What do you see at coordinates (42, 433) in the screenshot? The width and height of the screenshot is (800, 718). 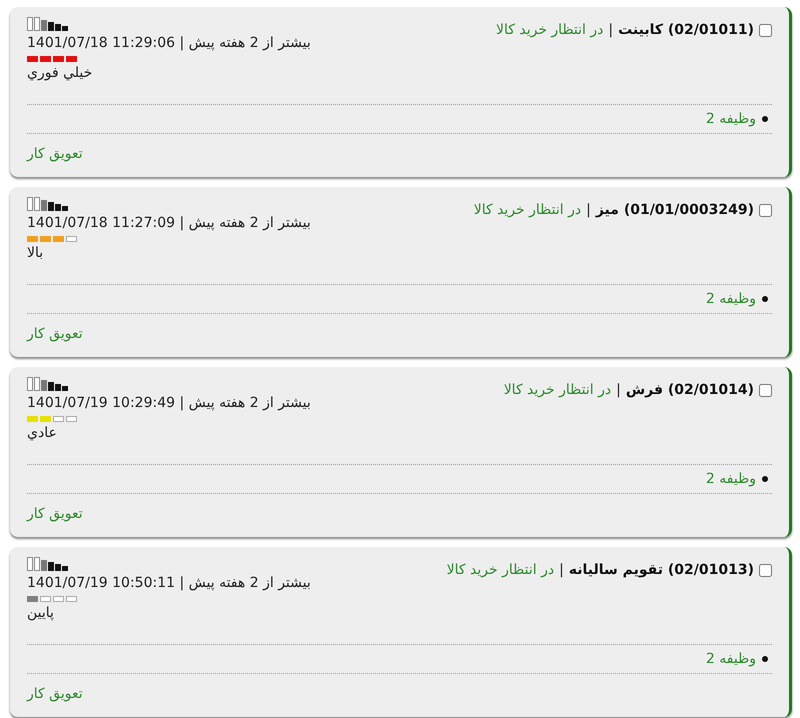 I see `priority-label: عادي` at bounding box center [42, 433].